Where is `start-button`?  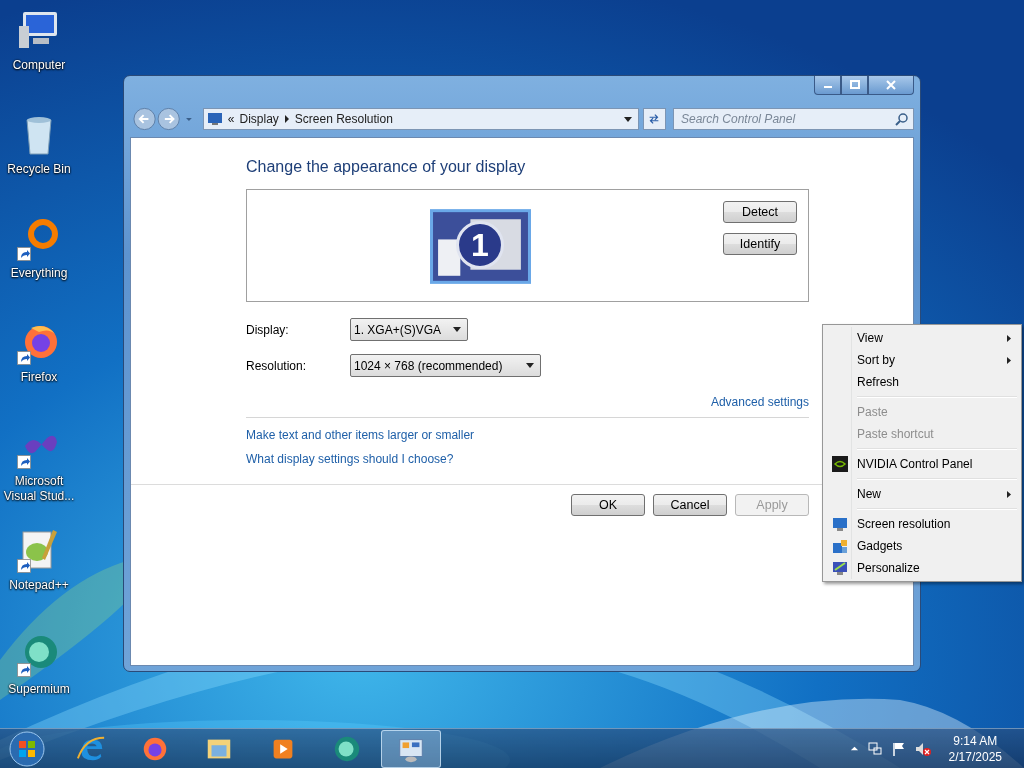 start-button is located at coordinates (27, 748).